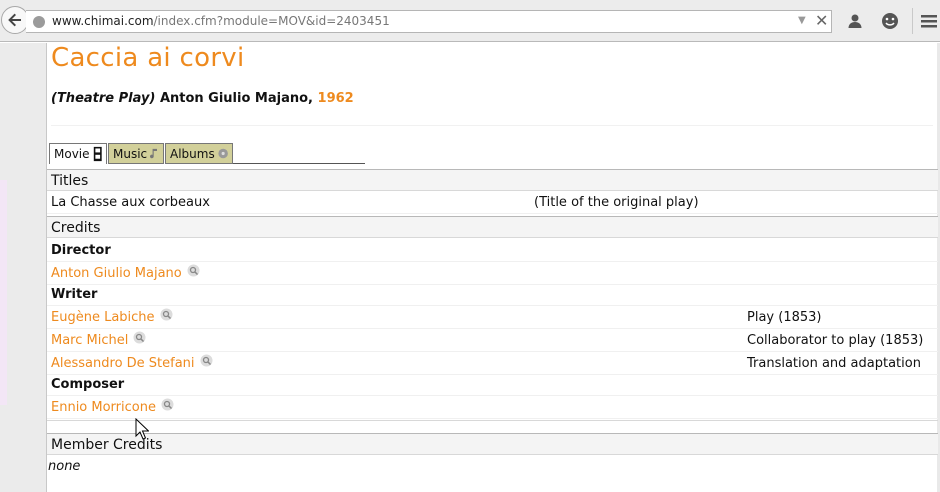 Image resolution: width=940 pixels, height=492 pixels. Describe the element at coordinates (236, 98) in the screenshot. I see `work-author: Anton Giulio Majano,` at that location.